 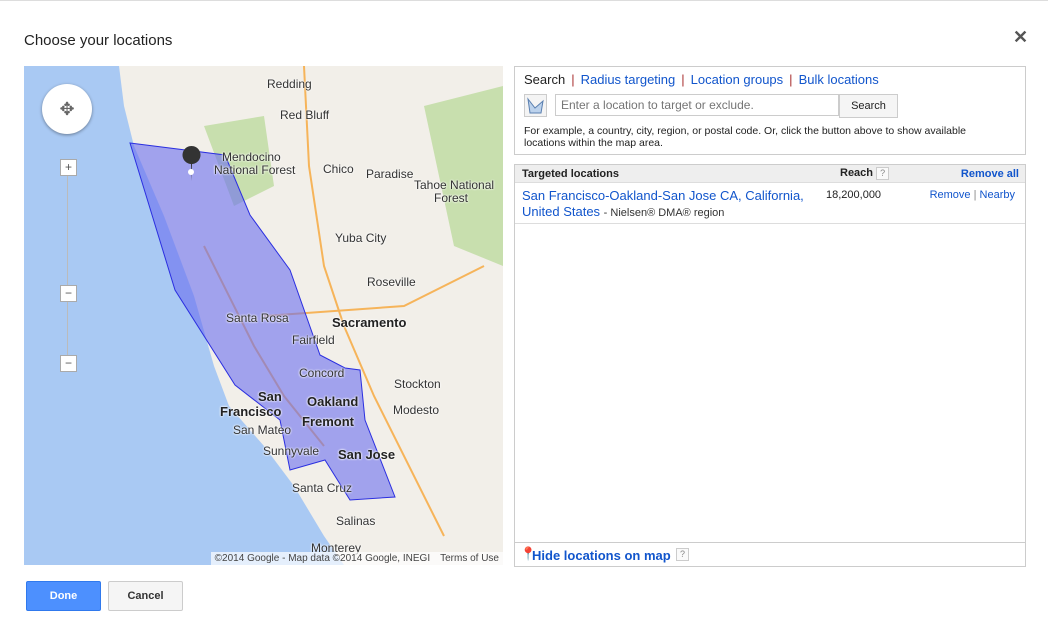 I want to click on zoom-slider-handle: −, so click(x=68, y=293).